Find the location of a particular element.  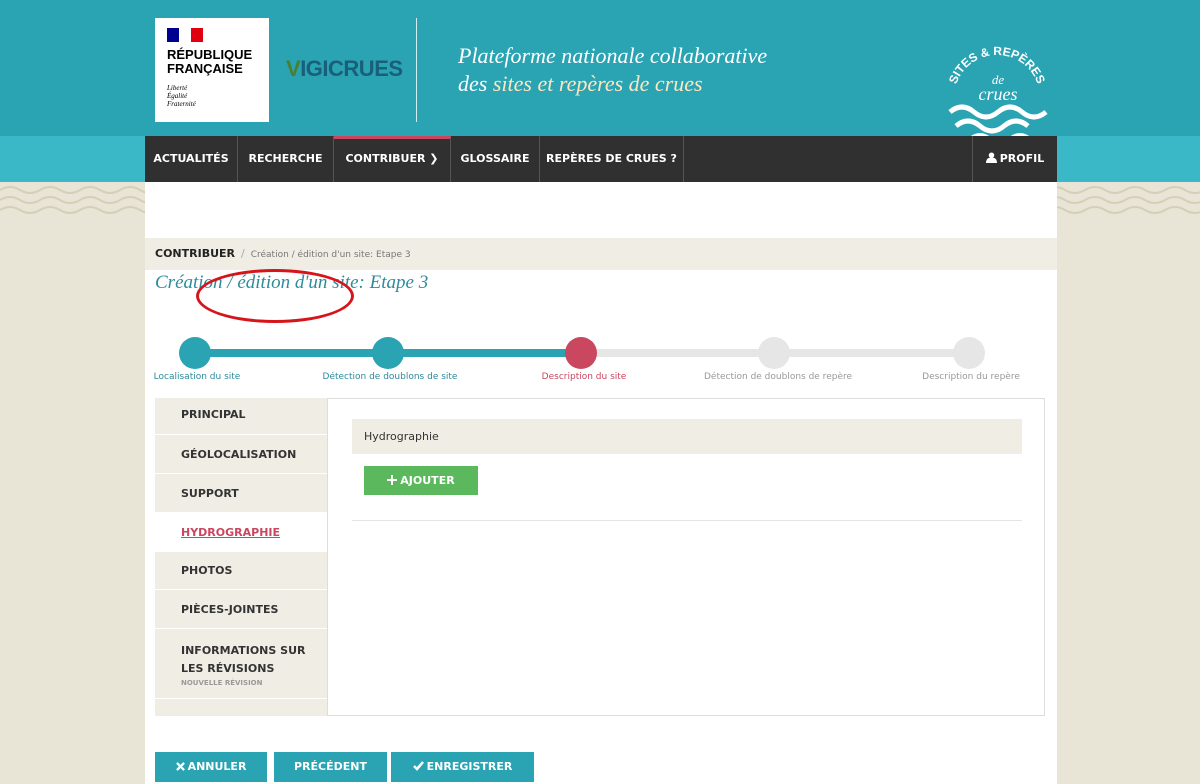

stepper-label-5: Description du repère is located at coordinates (971, 377).